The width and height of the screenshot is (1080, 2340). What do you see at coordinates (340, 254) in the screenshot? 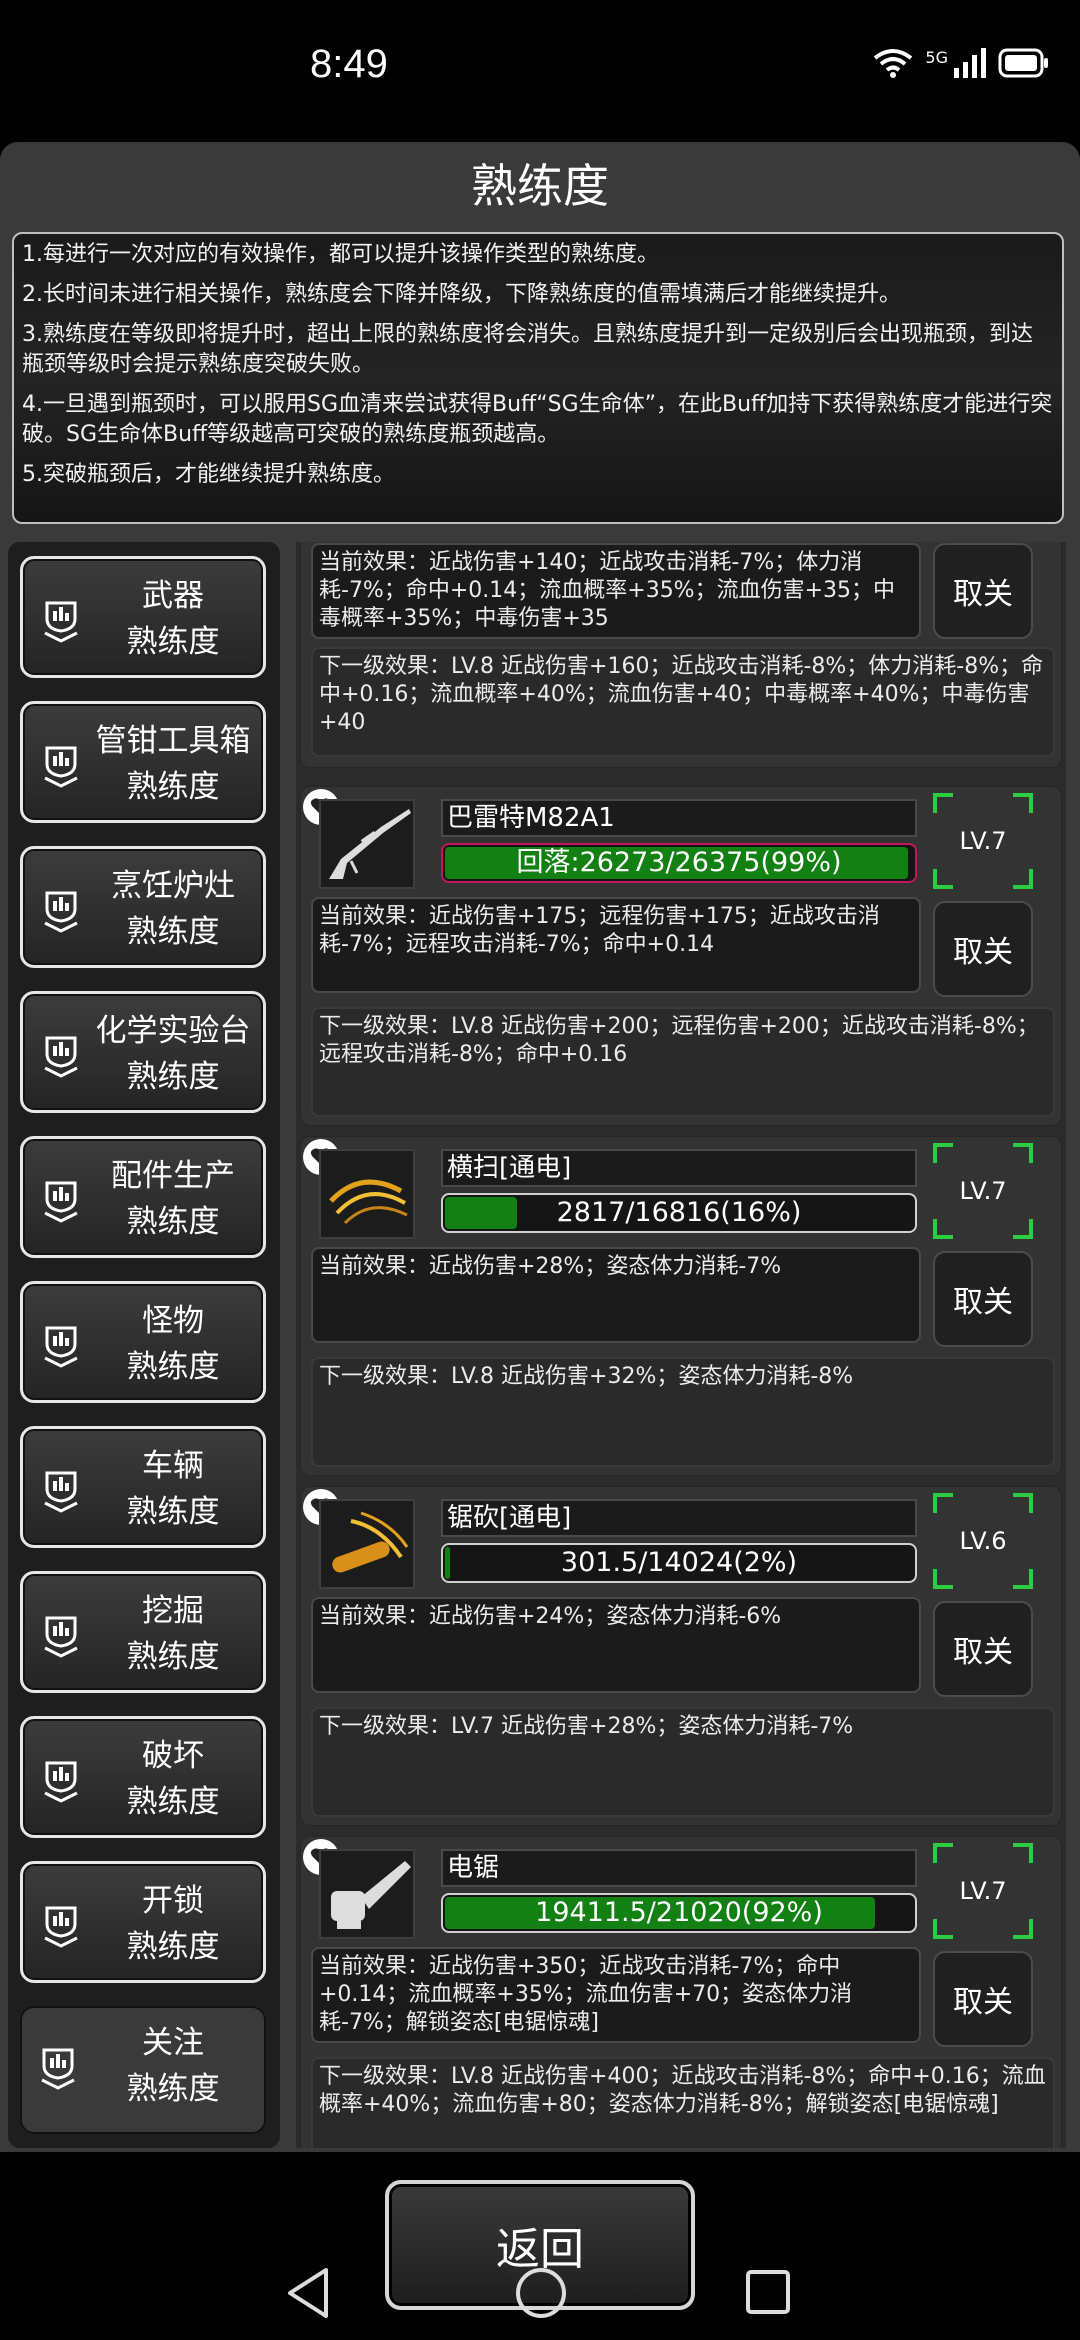
I see `rule-text: 1.每进行一次对应的有效操作，都可以提升该操作类型的熟练度。` at bounding box center [340, 254].